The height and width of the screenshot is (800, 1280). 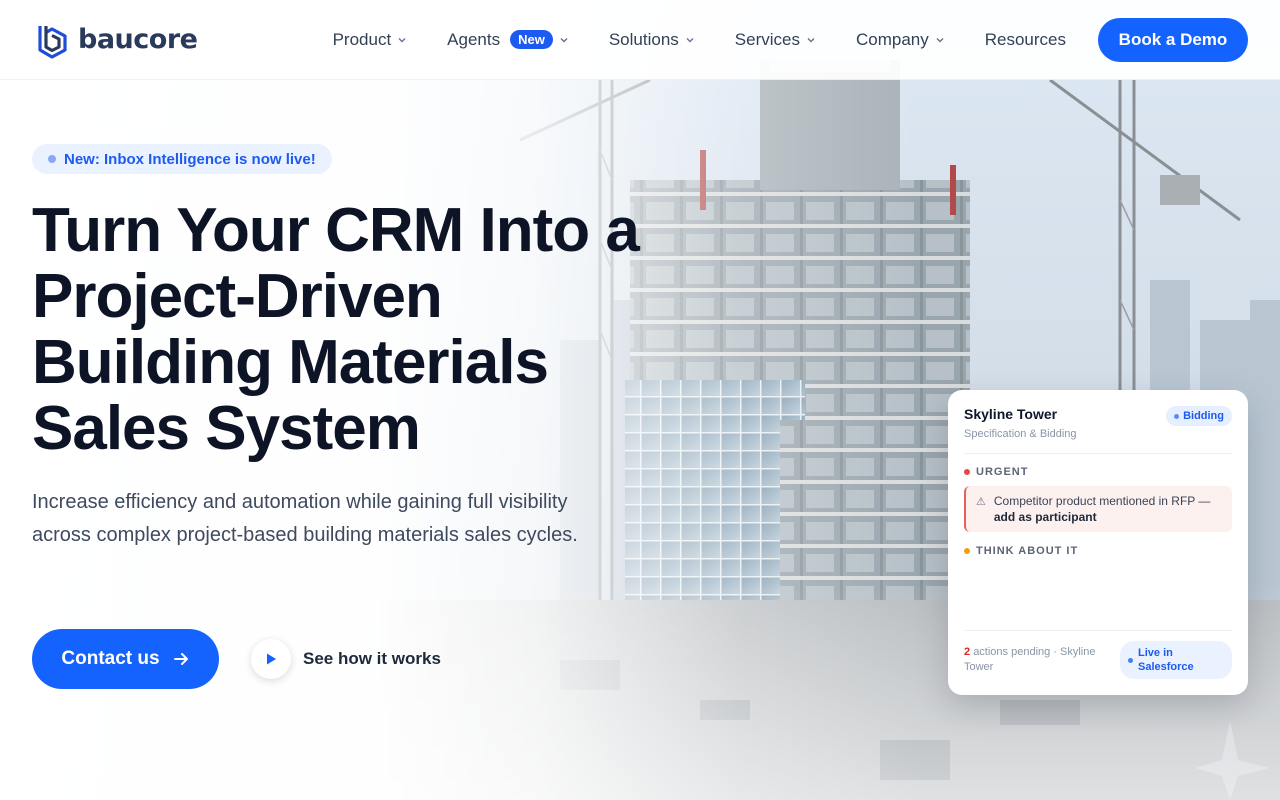 I want to click on pending-count: 2, so click(x=967, y=652).